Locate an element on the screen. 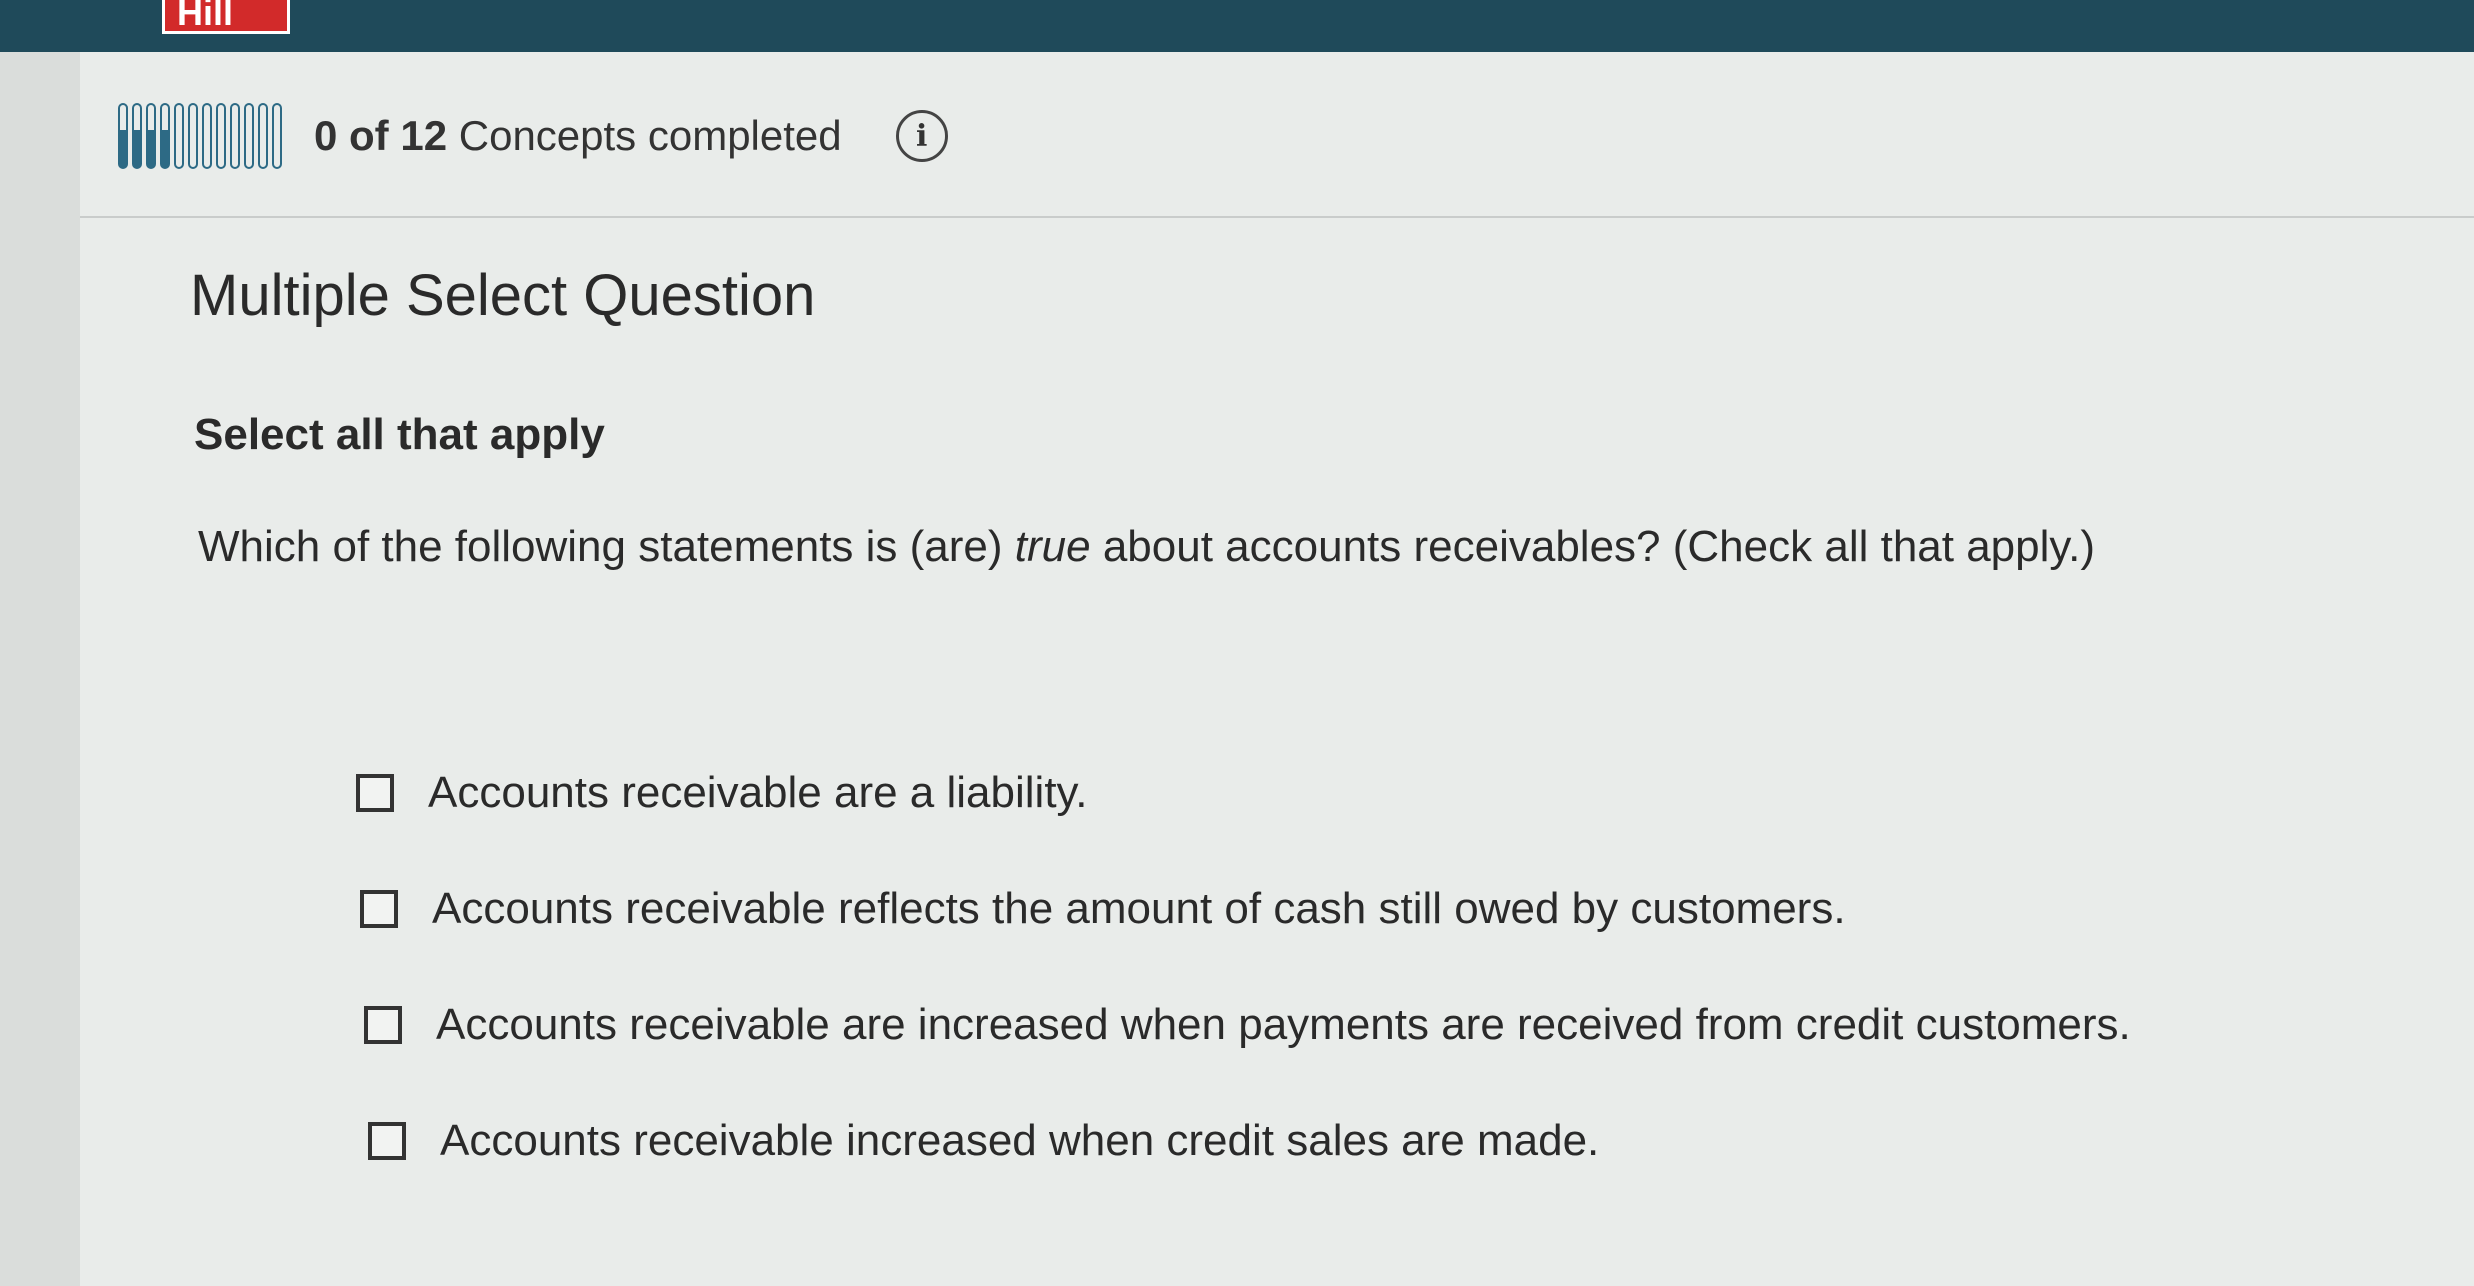 The width and height of the screenshot is (2474, 1286). concepts-completed-text: 0 of 12 Concepts completed is located at coordinates (578, 136).